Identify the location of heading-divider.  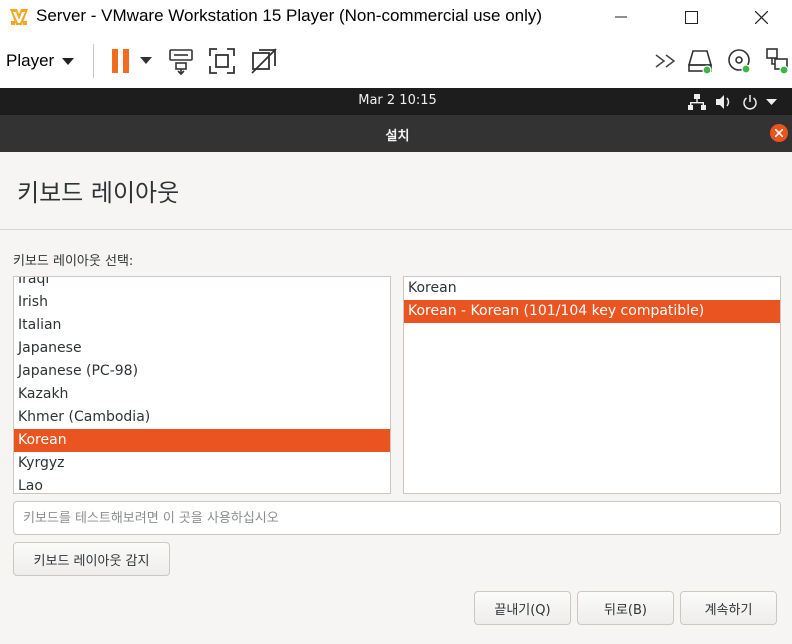
(396, 229).